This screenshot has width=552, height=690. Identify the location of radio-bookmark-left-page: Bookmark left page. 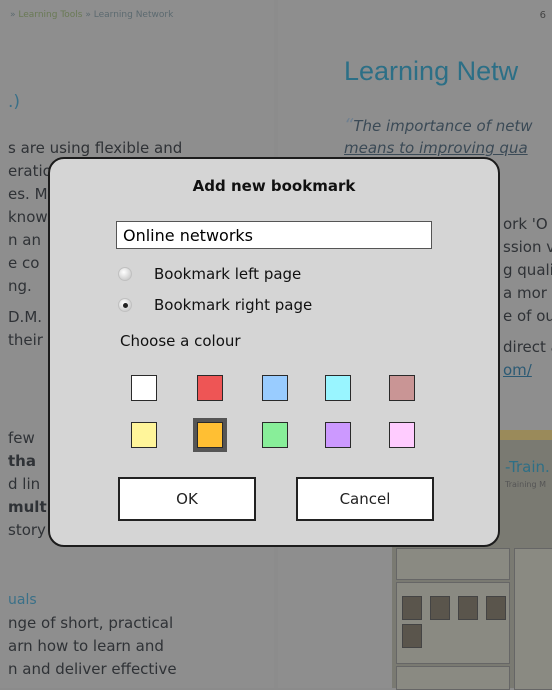
(209, 274).